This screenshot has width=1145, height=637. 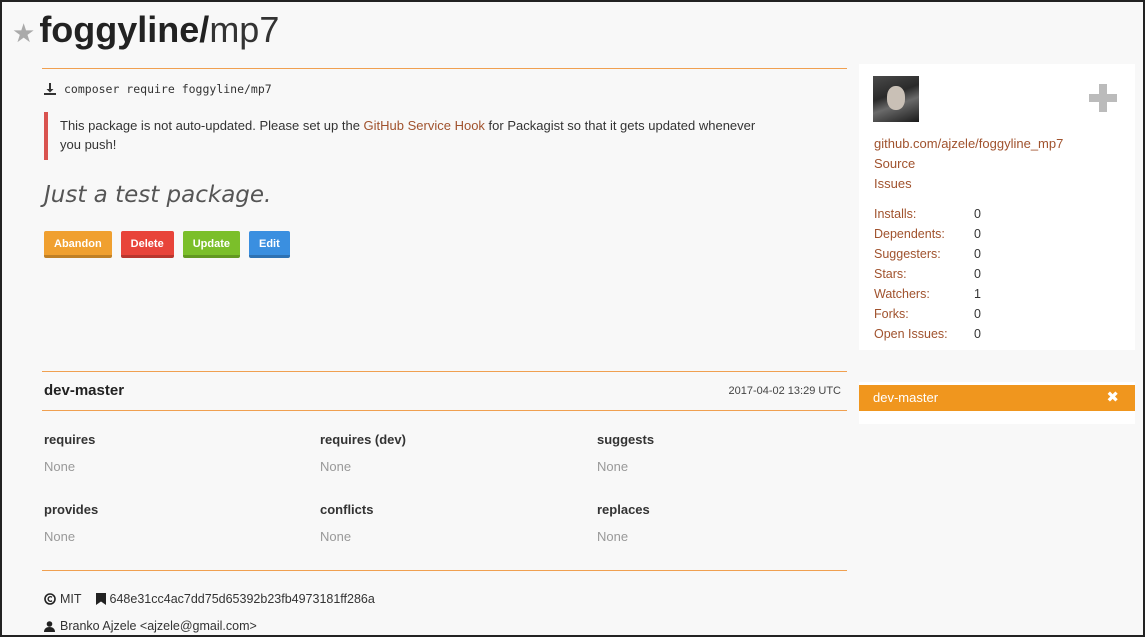 I want to click on action-buttons: Abandon Delete Update Edit, so click(x=167, y=244).